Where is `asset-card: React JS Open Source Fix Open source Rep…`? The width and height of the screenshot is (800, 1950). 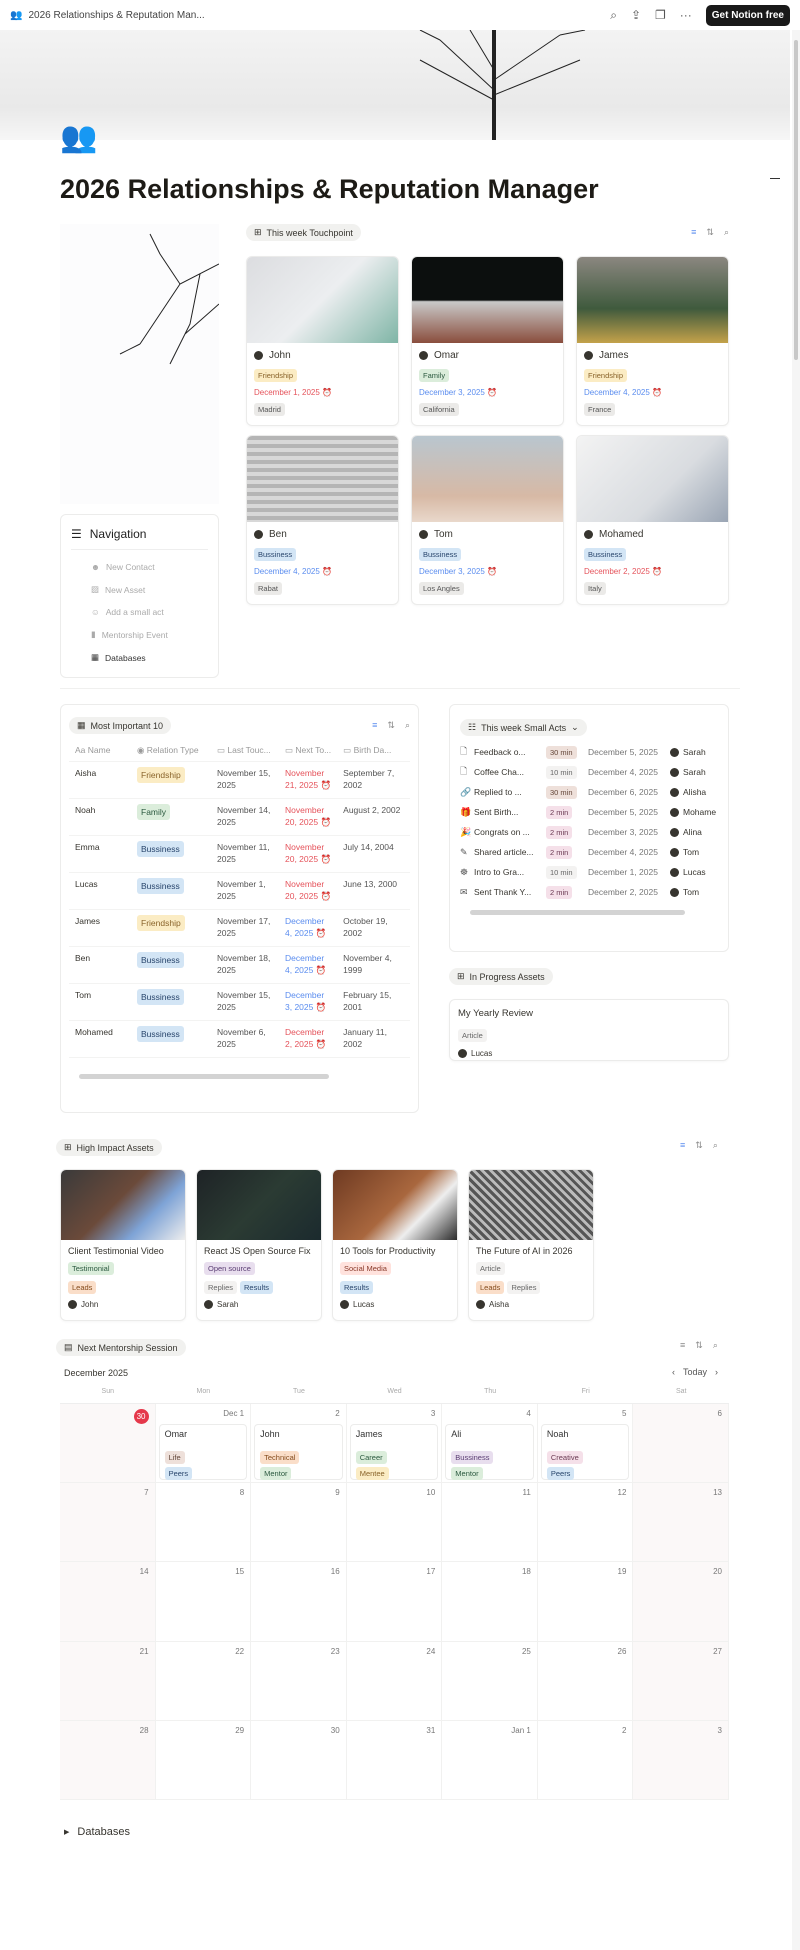
asset-card: React JS Open Source Fix Open source Rep… is located at coordinates (259, 1245).